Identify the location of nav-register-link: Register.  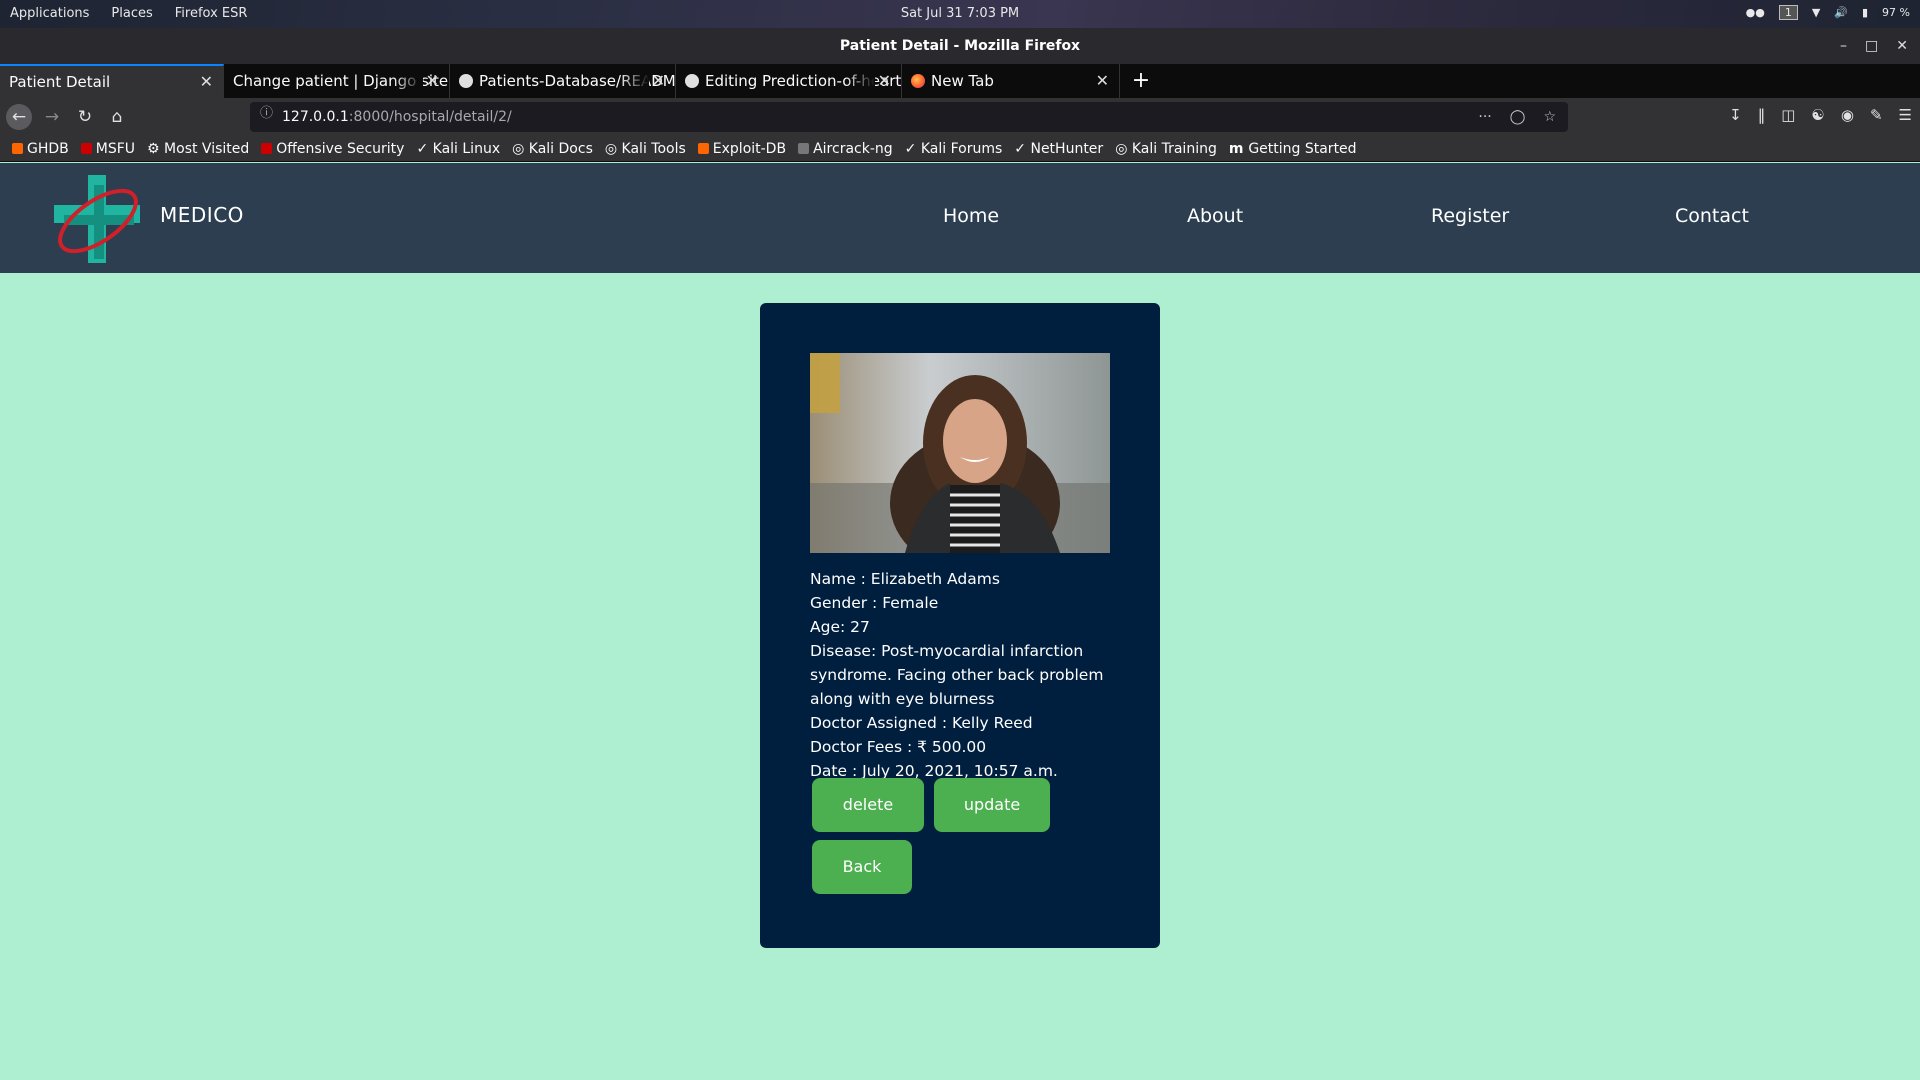
(1470, 216).